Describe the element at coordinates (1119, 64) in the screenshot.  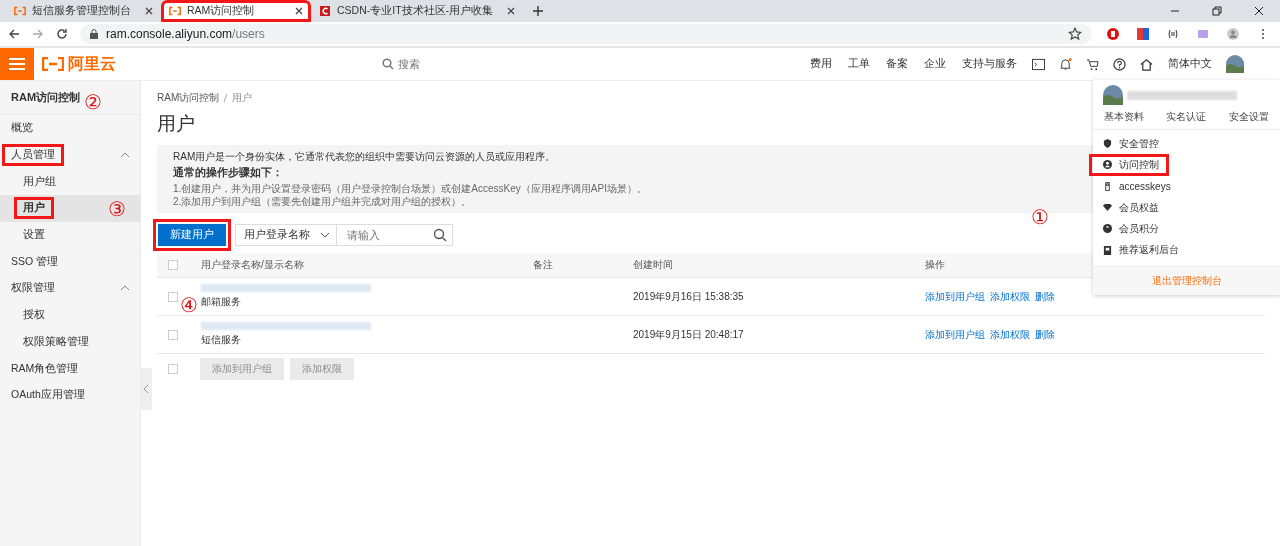
I see `help-icon` at that location.